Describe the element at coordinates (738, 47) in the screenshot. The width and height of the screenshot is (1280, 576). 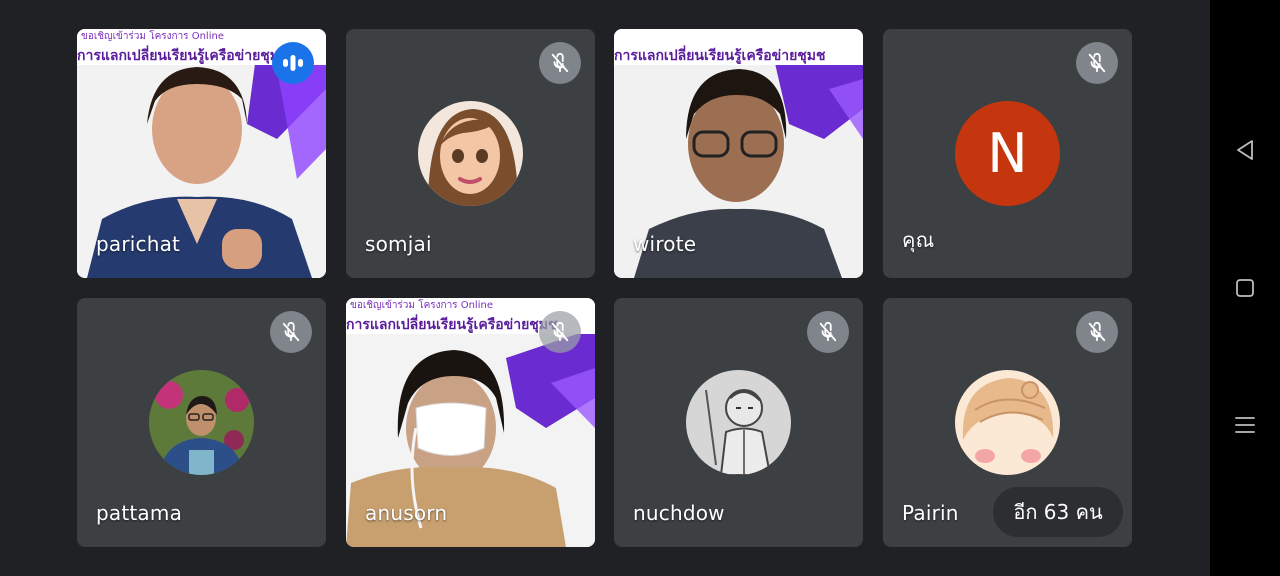
I see `event-banner: การแลกเปลี่ยนเรียนรู้เครือข่ายชุมช` at that location.